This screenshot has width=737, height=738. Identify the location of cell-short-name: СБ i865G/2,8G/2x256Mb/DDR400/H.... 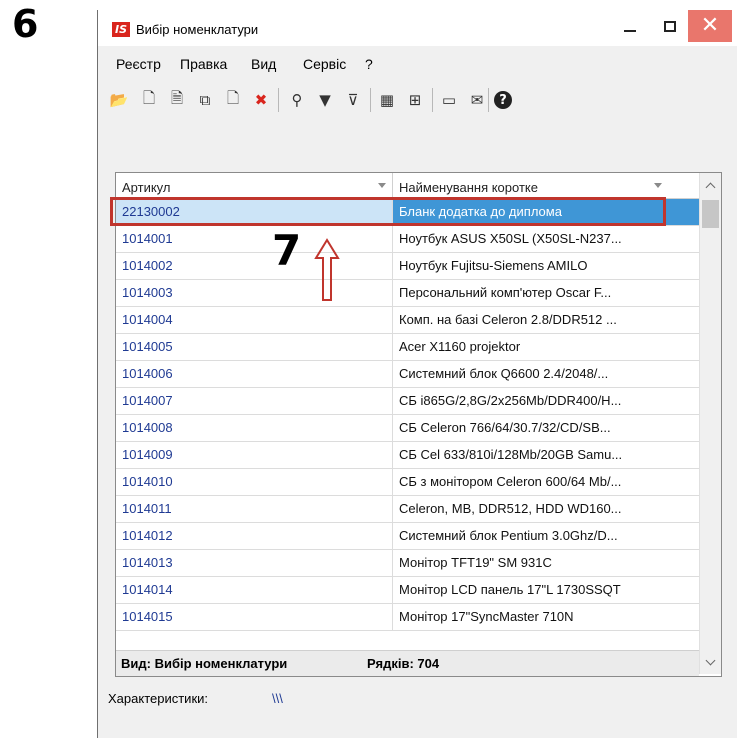
(546, 401).